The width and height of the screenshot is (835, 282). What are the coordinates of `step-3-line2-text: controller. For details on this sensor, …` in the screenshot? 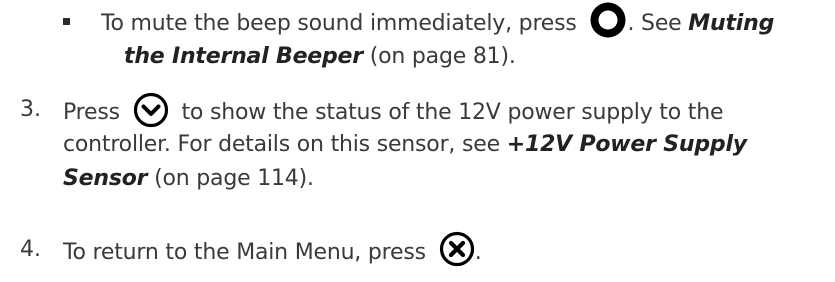 It's located at (281, 144).